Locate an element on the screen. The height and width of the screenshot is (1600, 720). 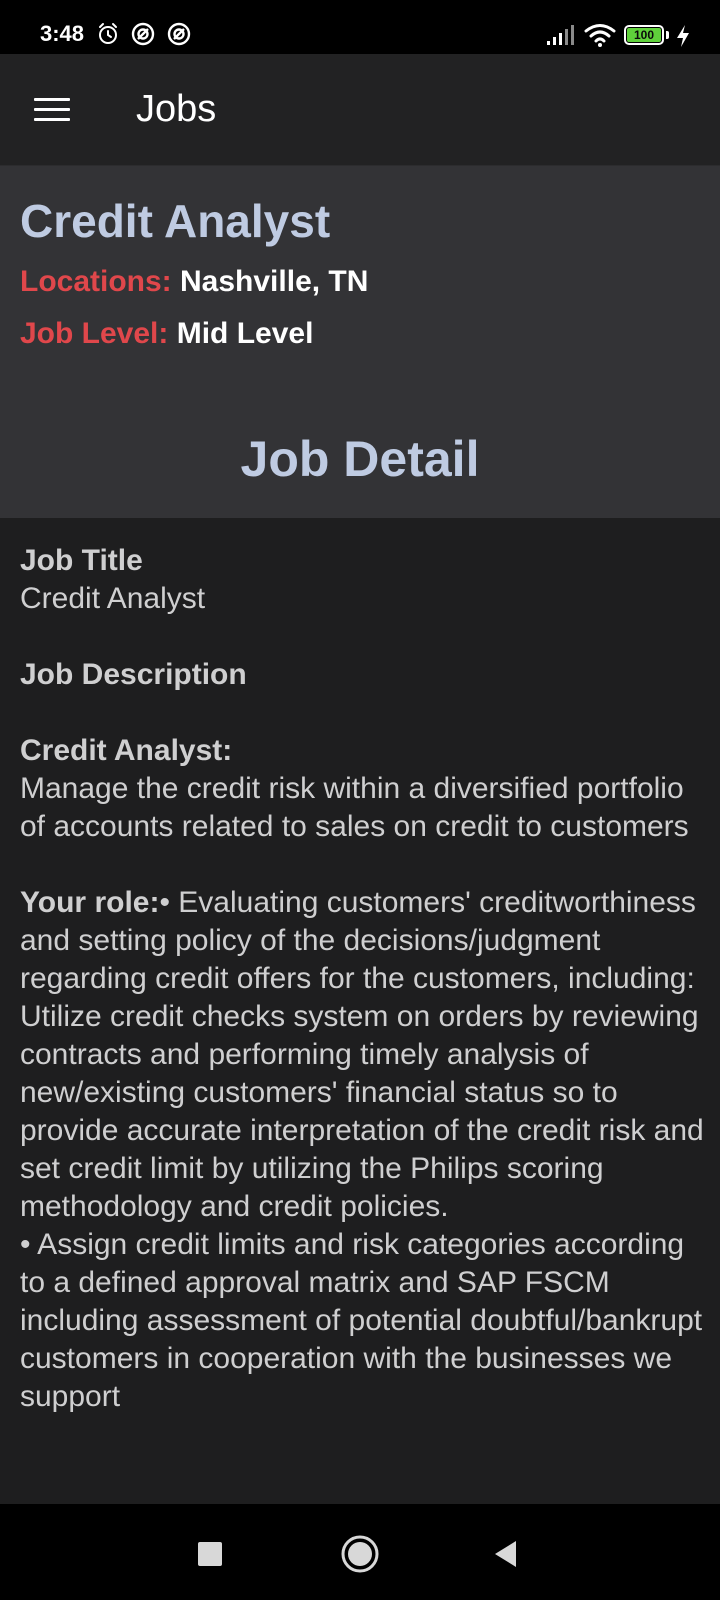
job-level-value: Mid Level is located at coordinates (245, 333).